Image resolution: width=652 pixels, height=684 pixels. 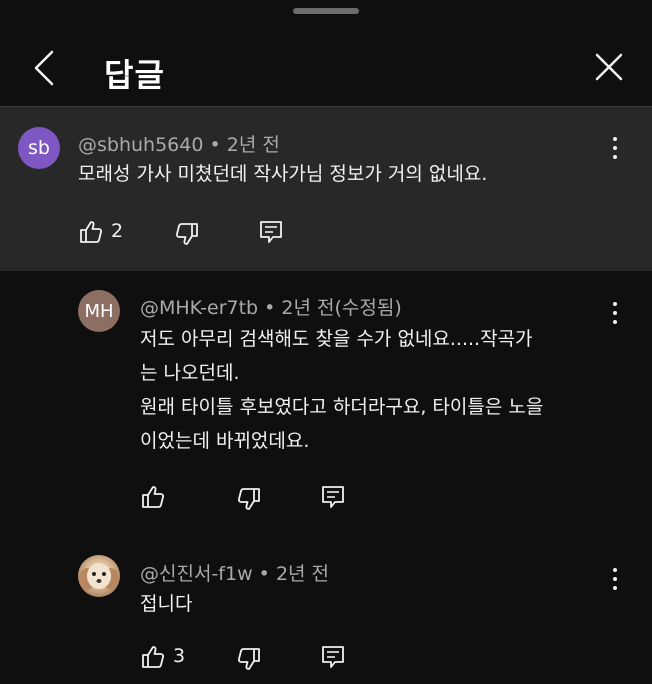 I want to click on comment-author: @MHK-er7tb, so click(x=199, y=308).